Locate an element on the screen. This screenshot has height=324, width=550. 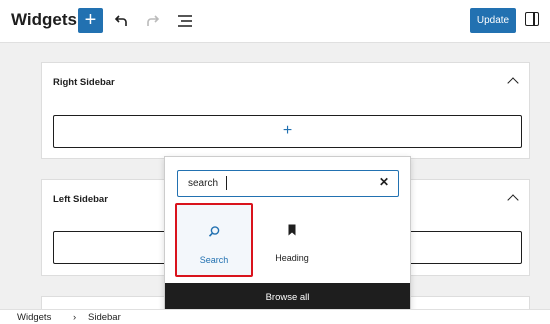
breadcrumb: Widgets › Sidebar is located at coordinates (275, 316).